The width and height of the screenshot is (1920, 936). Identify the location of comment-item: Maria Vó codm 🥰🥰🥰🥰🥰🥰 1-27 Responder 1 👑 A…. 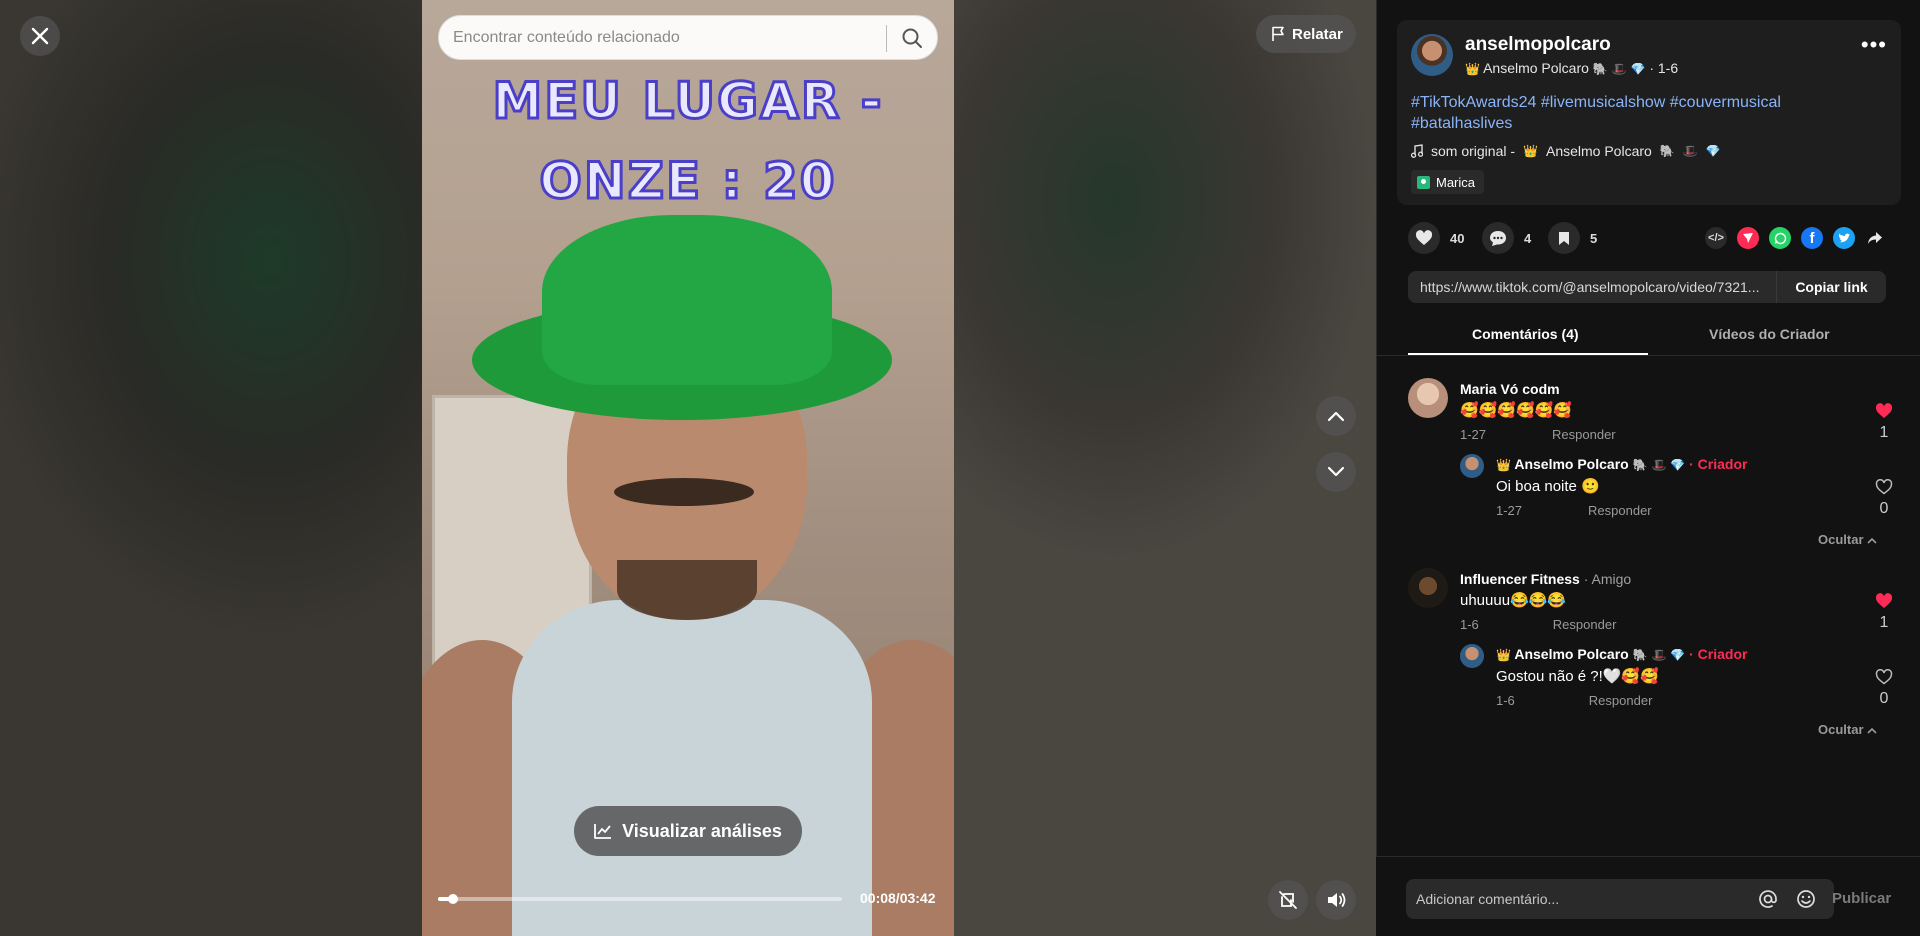
(1650, 463).